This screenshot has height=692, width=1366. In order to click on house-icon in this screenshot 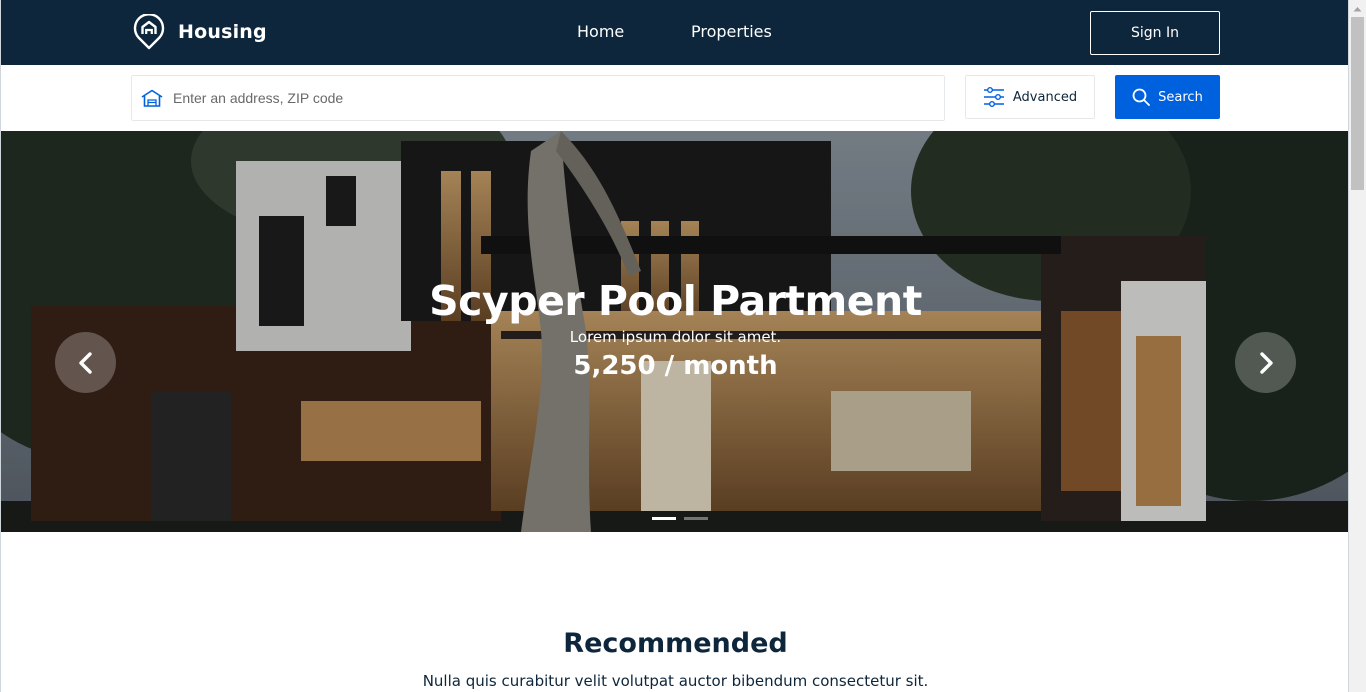, I will do `click(152, 98)`.